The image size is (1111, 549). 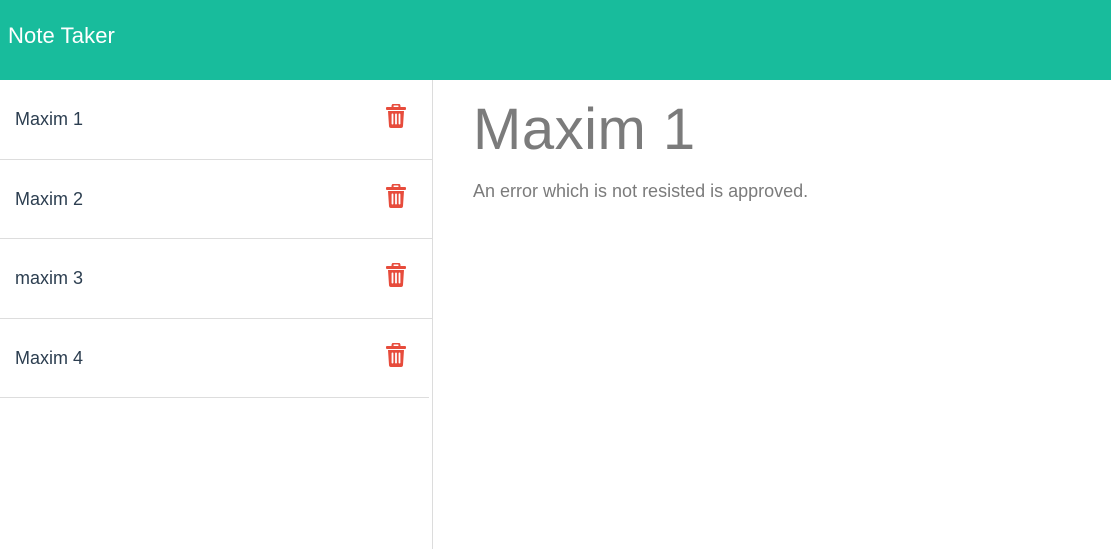 What do you see at coordinates (555, 40) in the screenshot?
I see `navbar: Note Taker` at bounding box center [555, 40].